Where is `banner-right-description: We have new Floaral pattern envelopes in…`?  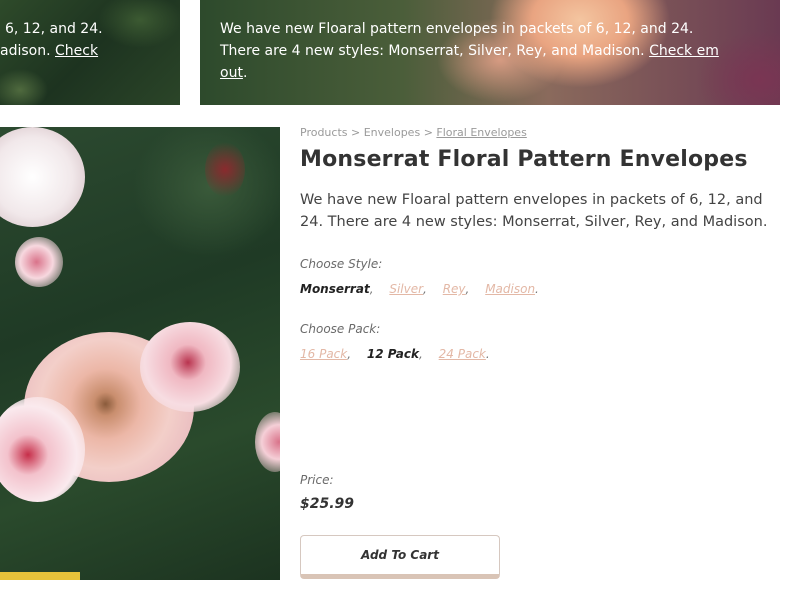
banner-right-description: We have new Floaral pattern envelopes in… is located at coordinates (469, 51).